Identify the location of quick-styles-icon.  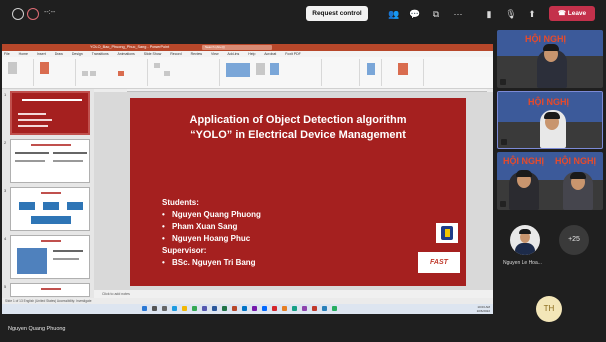
(274, 69).